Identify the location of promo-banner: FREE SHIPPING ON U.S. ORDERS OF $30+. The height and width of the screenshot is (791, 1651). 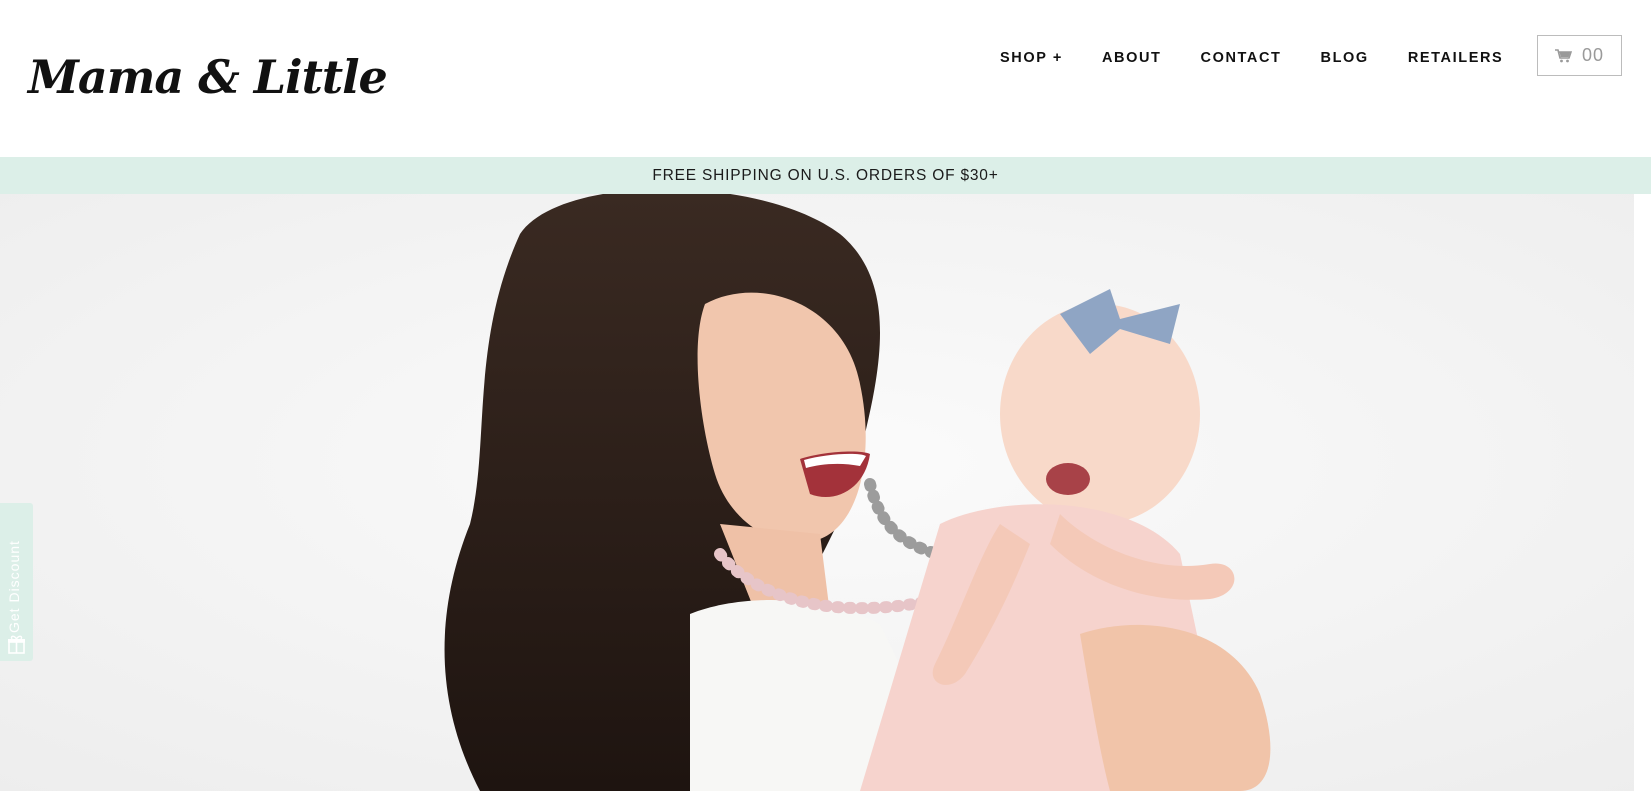
(825, 175).